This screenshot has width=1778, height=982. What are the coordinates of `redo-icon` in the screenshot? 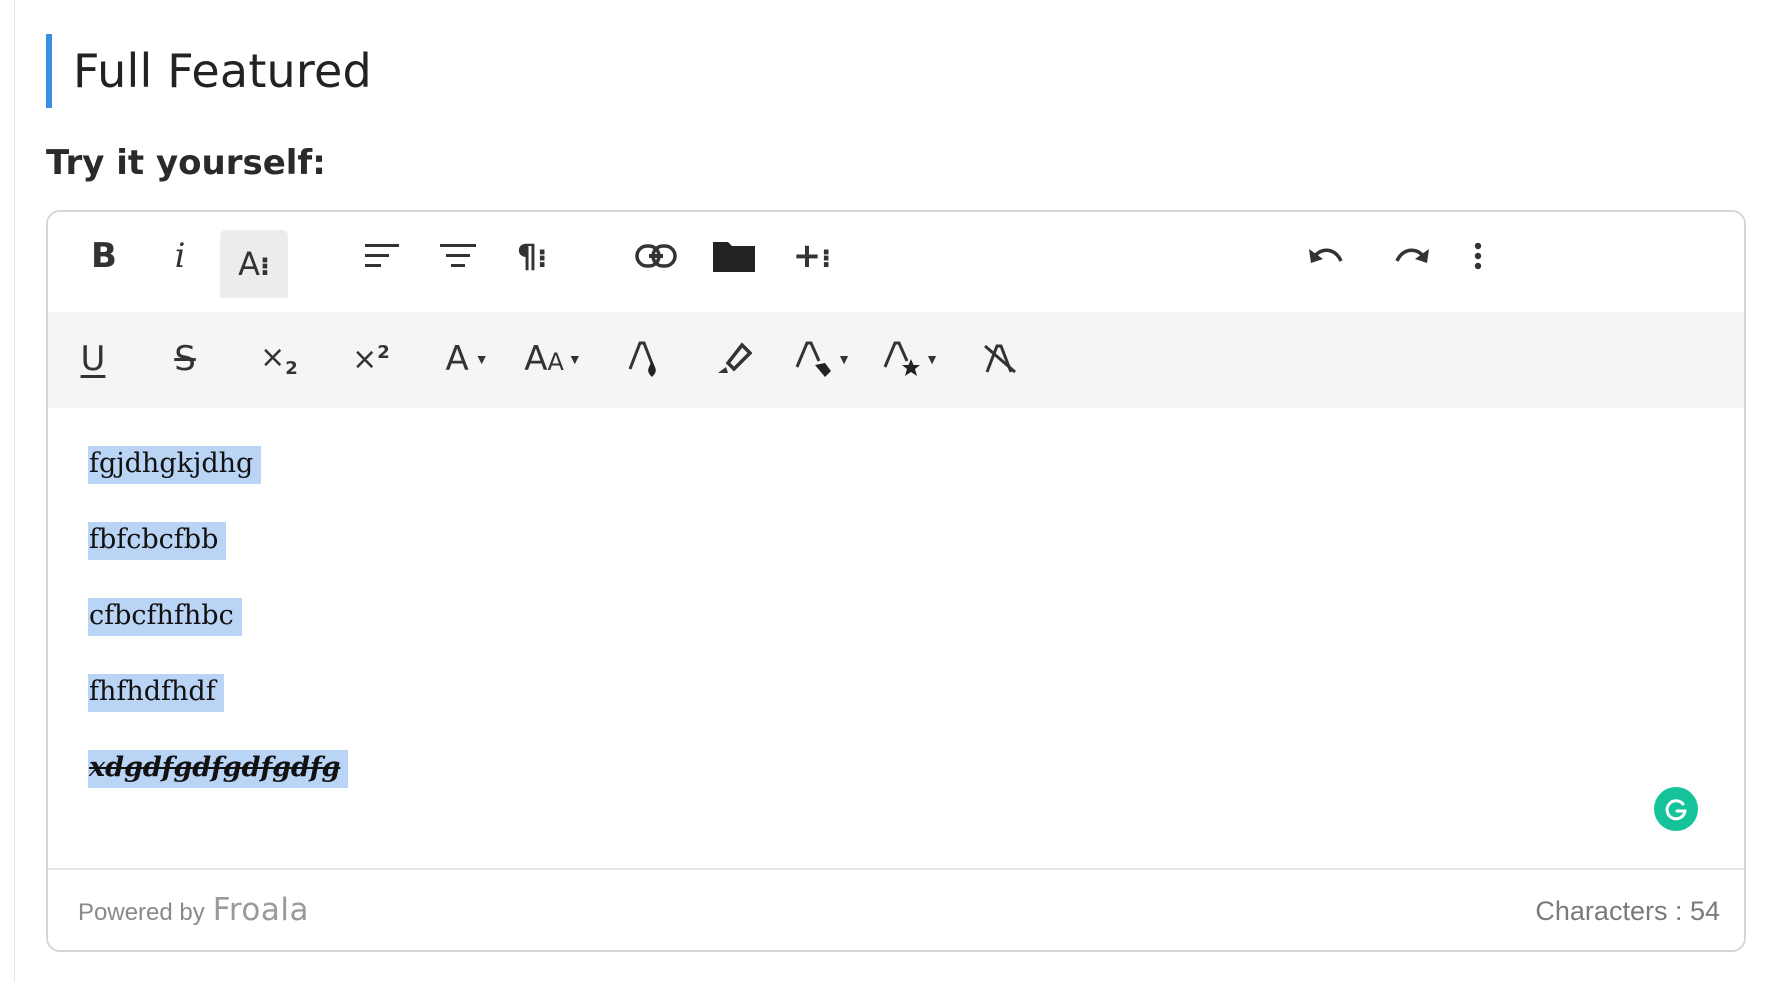 It's located at (1412, 255).